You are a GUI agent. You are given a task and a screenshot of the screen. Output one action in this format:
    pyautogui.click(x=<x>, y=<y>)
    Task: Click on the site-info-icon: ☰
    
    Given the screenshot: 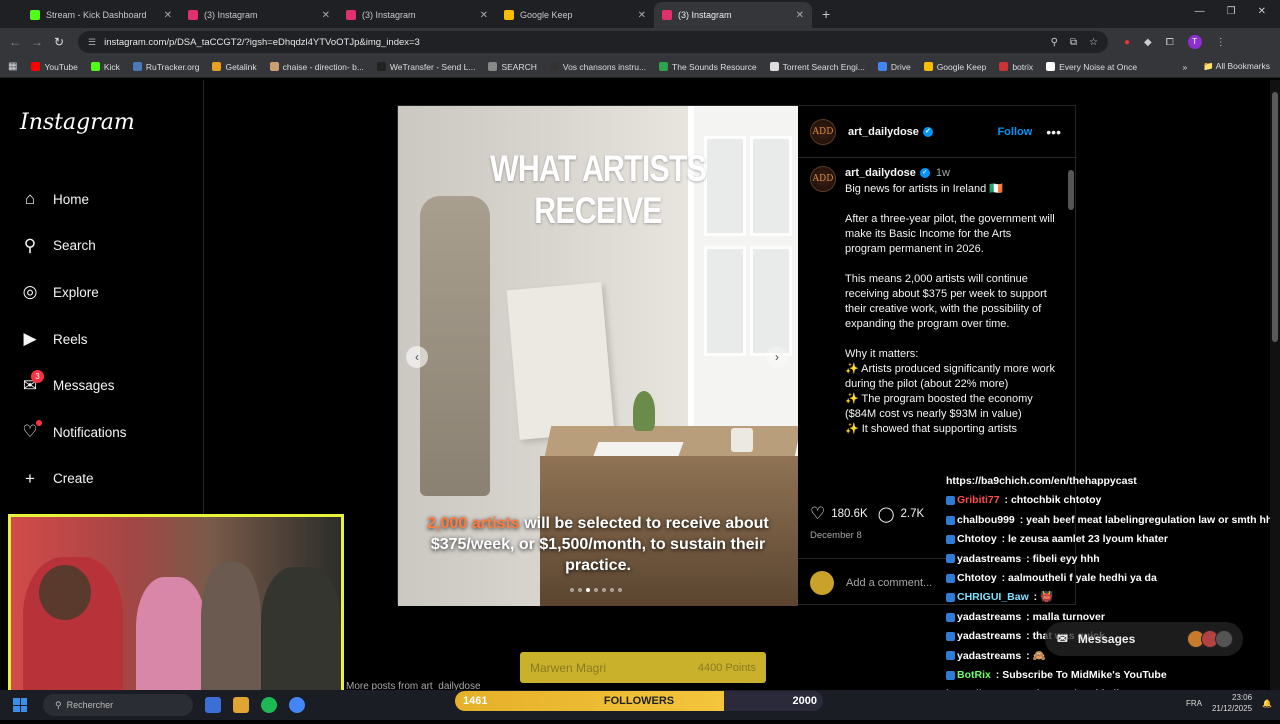 What is the action you would take?
    pyautogui.click(x=92, y=42)
    